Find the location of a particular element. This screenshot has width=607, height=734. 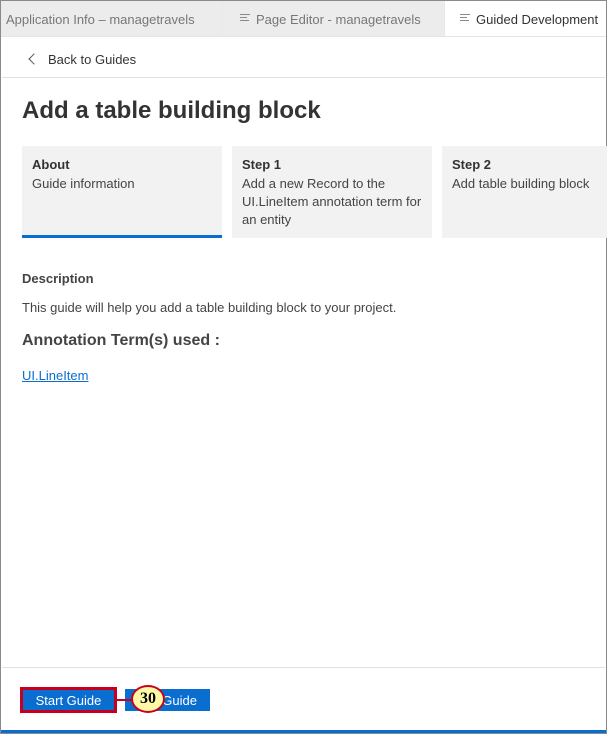

chevron-left-icon is located at coordinates (34, 59).